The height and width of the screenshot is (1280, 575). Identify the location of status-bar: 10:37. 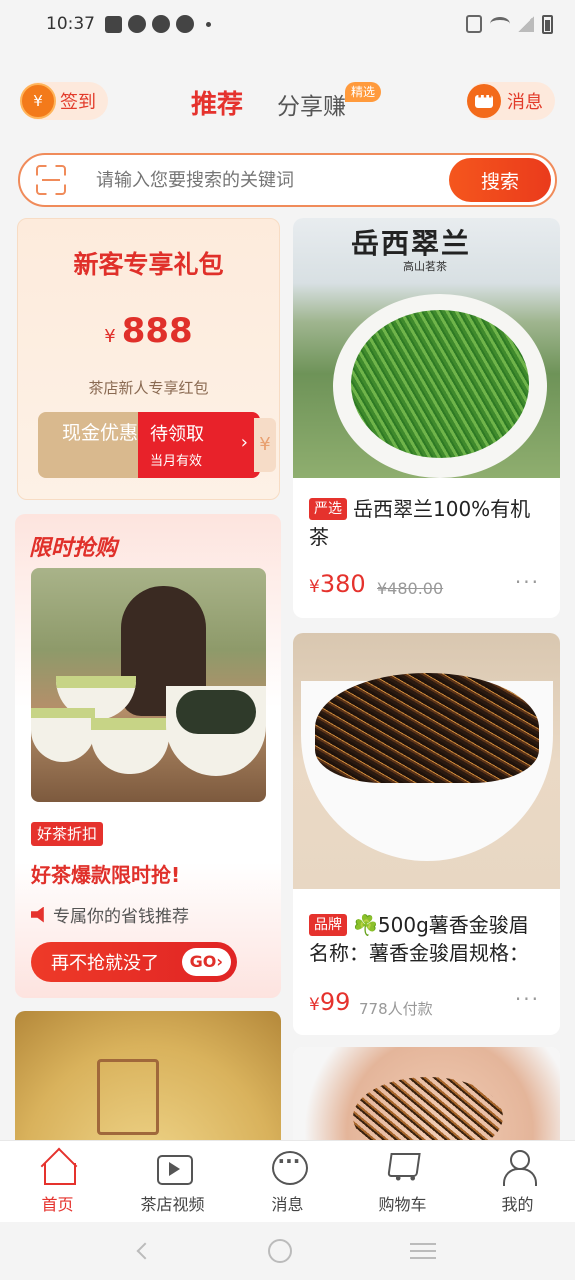
(287, 24).